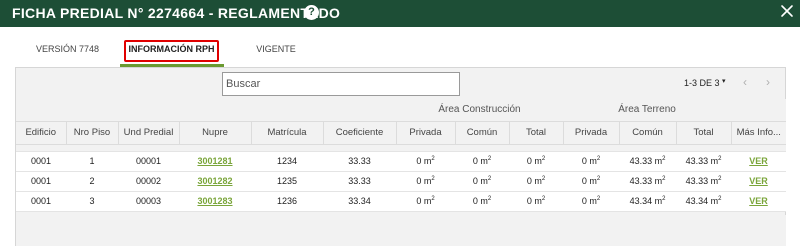  I want to click on col-header-edificio: Edificio, so click(41, 133).